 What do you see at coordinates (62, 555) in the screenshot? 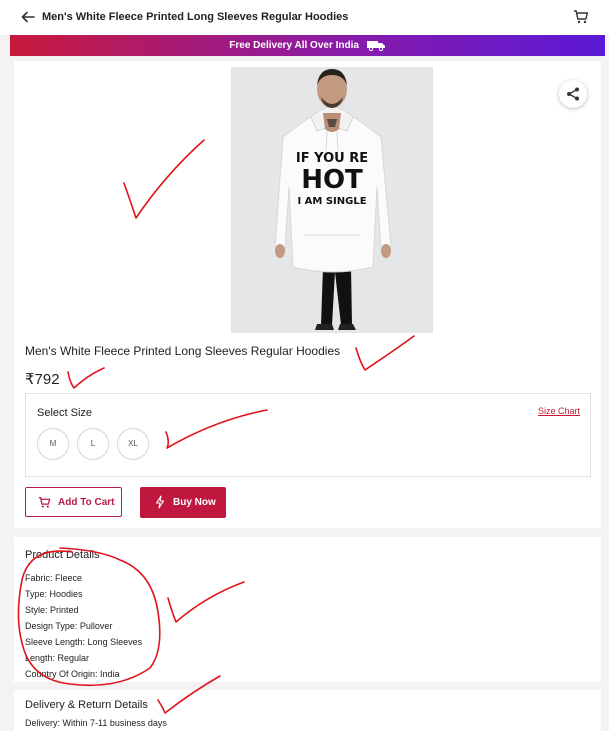
I see `product-details-heading: Product Details` at bounding box center [62, 555].